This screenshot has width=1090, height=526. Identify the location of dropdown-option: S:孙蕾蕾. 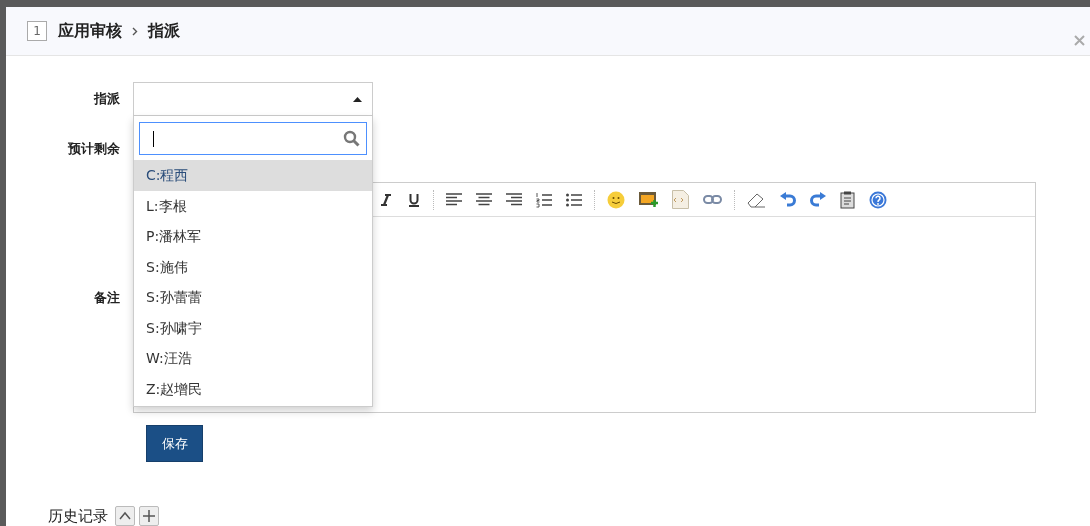
(253, 297).